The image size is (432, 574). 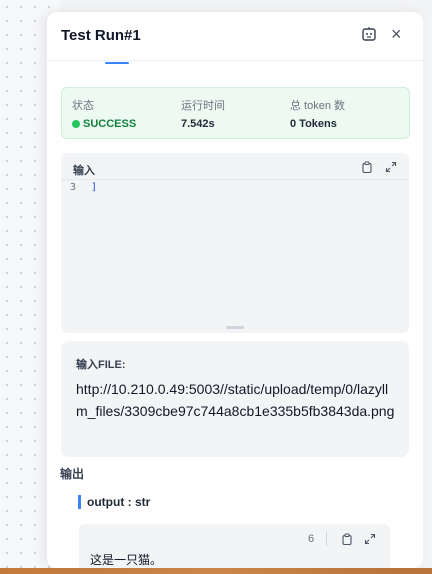 What do you see at coordinates (203, 113) in the screenshot?
I see `time-column: 运行时间 7.542s` at bounding box center [203, 113].